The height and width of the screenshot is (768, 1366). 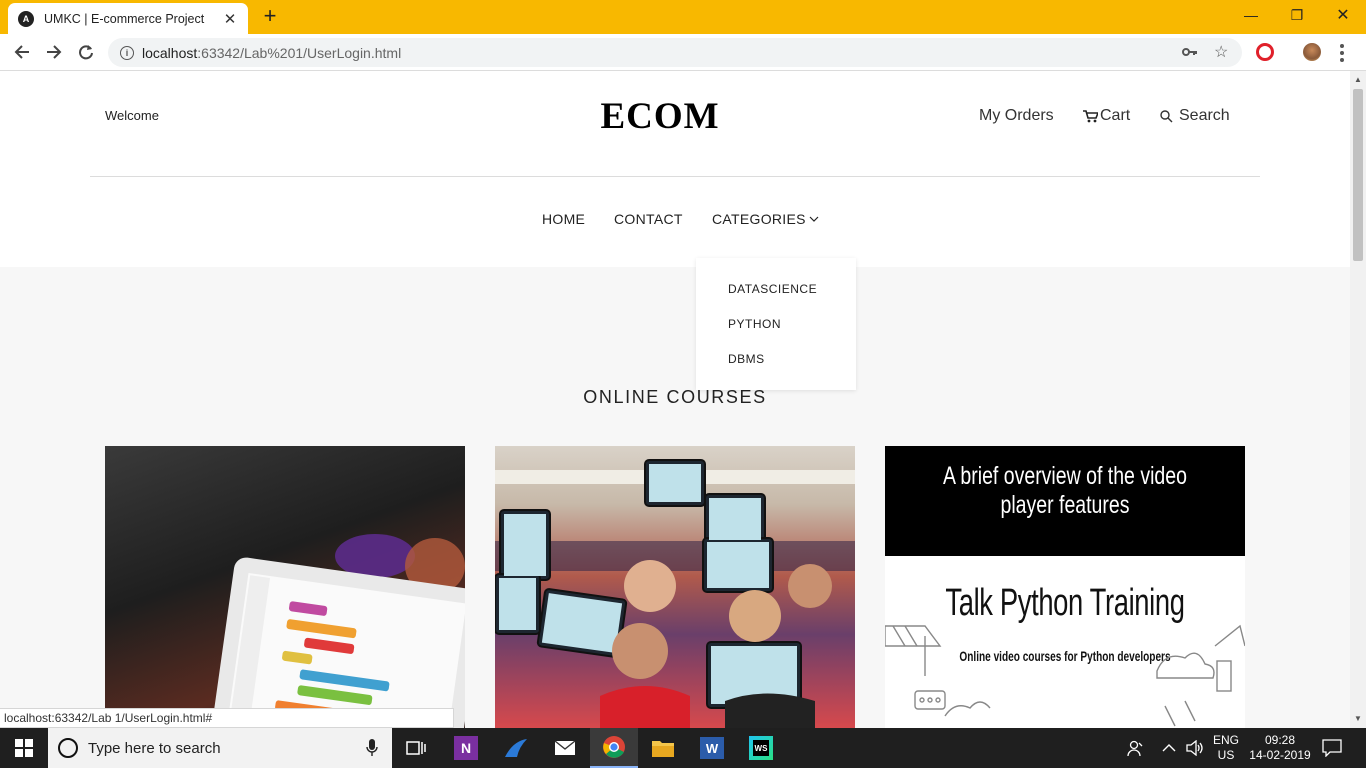 I want to click on category-item-datascience: DATASCIENCE, so click(x=772, y=289).